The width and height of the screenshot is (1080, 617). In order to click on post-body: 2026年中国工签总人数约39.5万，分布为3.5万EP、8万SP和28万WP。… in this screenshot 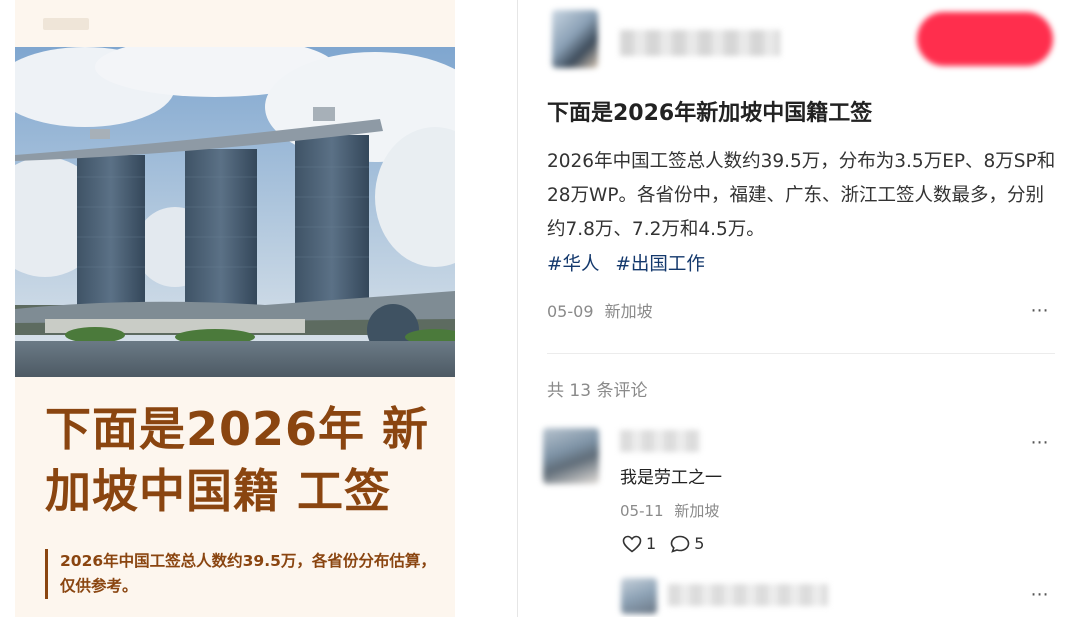, I will do `click(801, 195)`.